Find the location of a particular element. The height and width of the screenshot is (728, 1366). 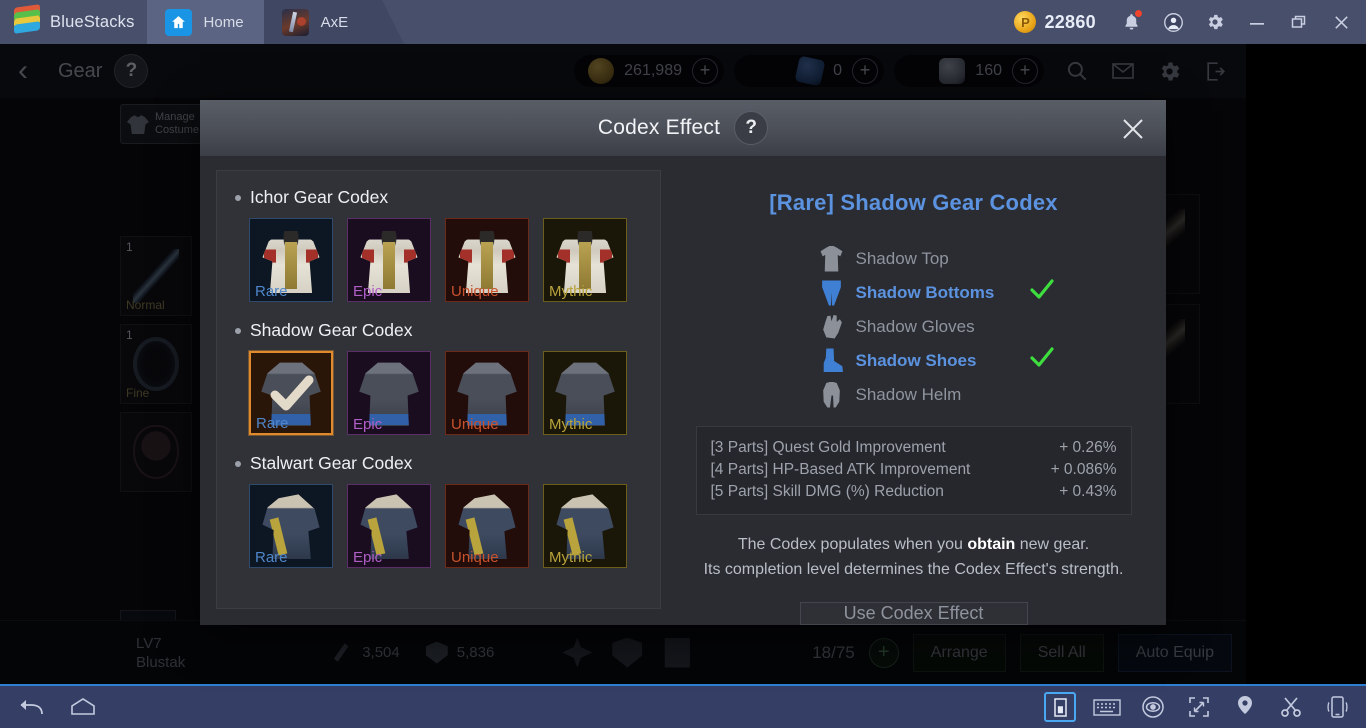

close-icon is located at coordinates (1133, 129).